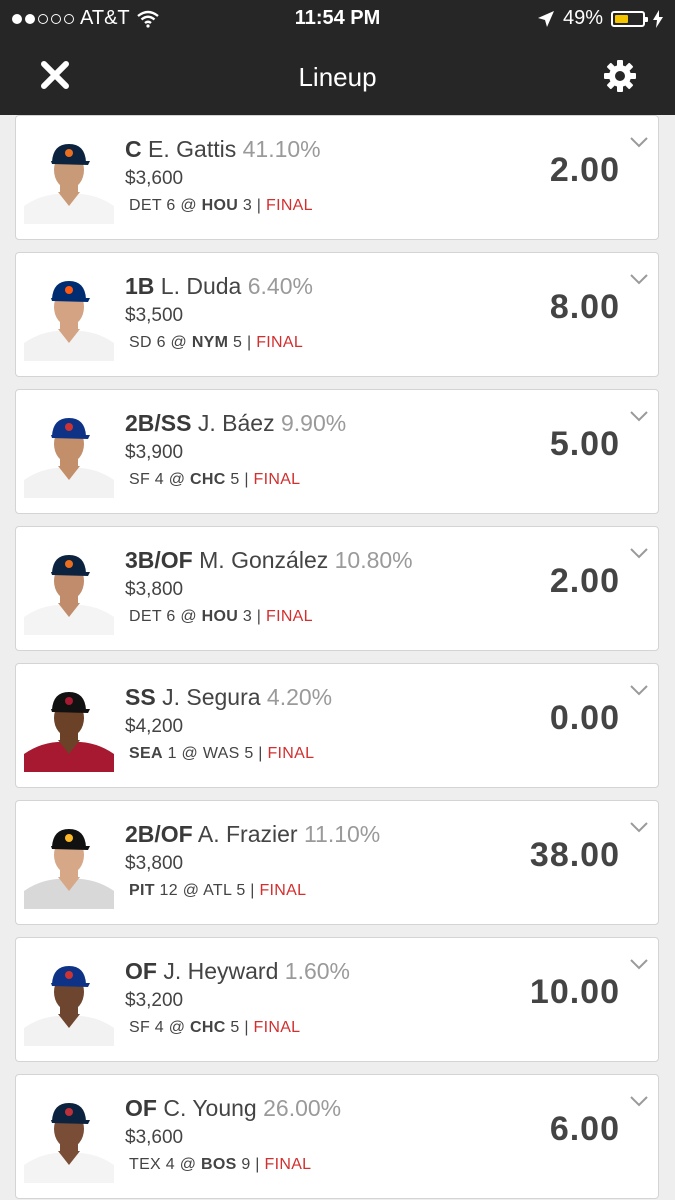  What do you see at coordinates (133, 149) in the screenshot?
I see `player-position: C` at bounding box center [133, 149].